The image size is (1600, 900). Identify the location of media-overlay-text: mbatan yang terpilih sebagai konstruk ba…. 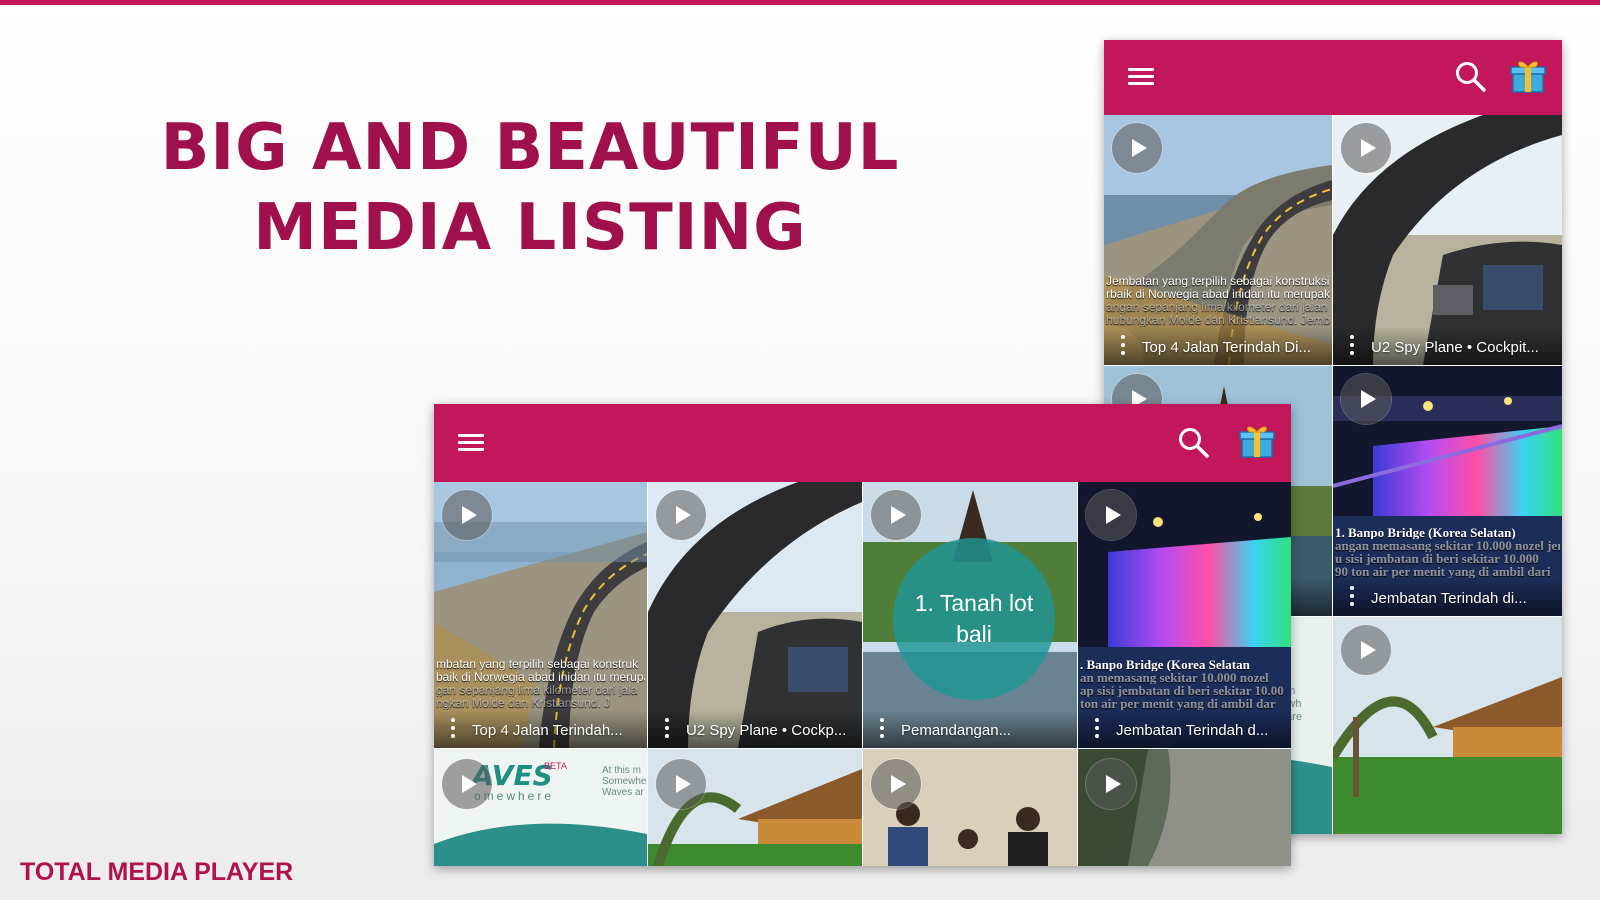
(540, 684).